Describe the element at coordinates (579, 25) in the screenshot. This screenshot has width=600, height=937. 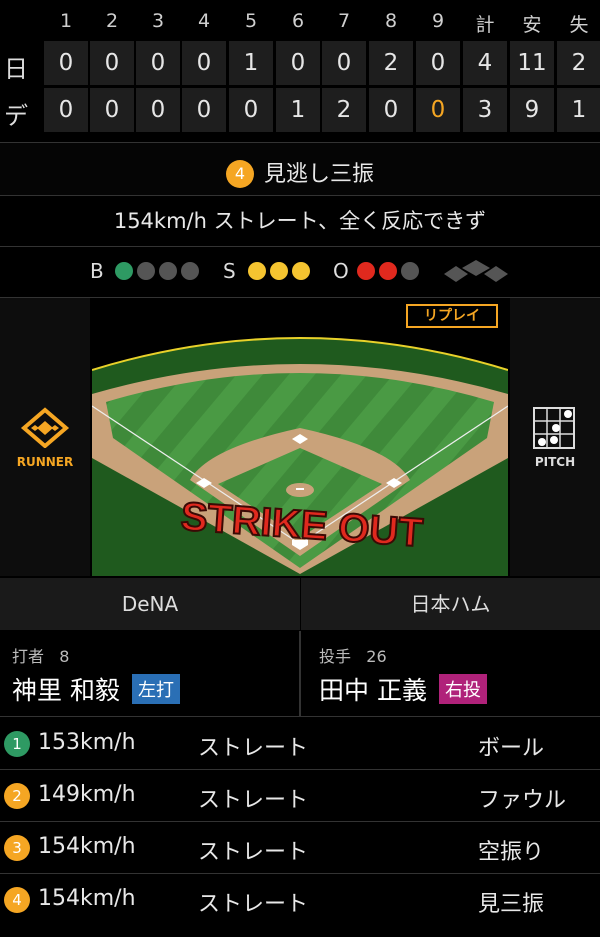
I see `inning-header: 失` at that location.